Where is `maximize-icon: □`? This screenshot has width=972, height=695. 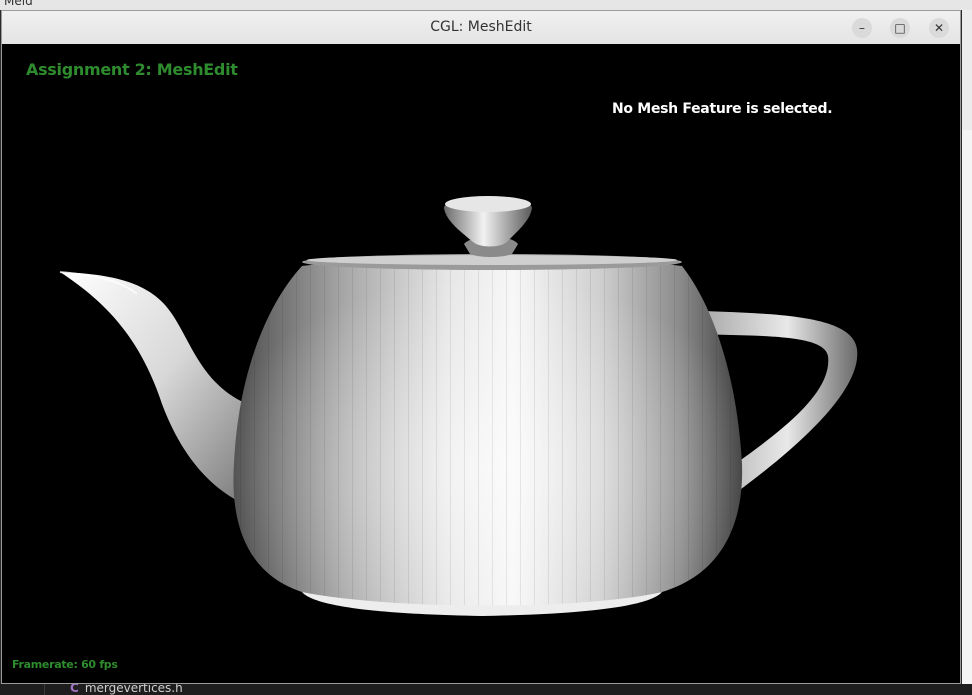
maximize-icon: □ is located at coordinates (900, 28).